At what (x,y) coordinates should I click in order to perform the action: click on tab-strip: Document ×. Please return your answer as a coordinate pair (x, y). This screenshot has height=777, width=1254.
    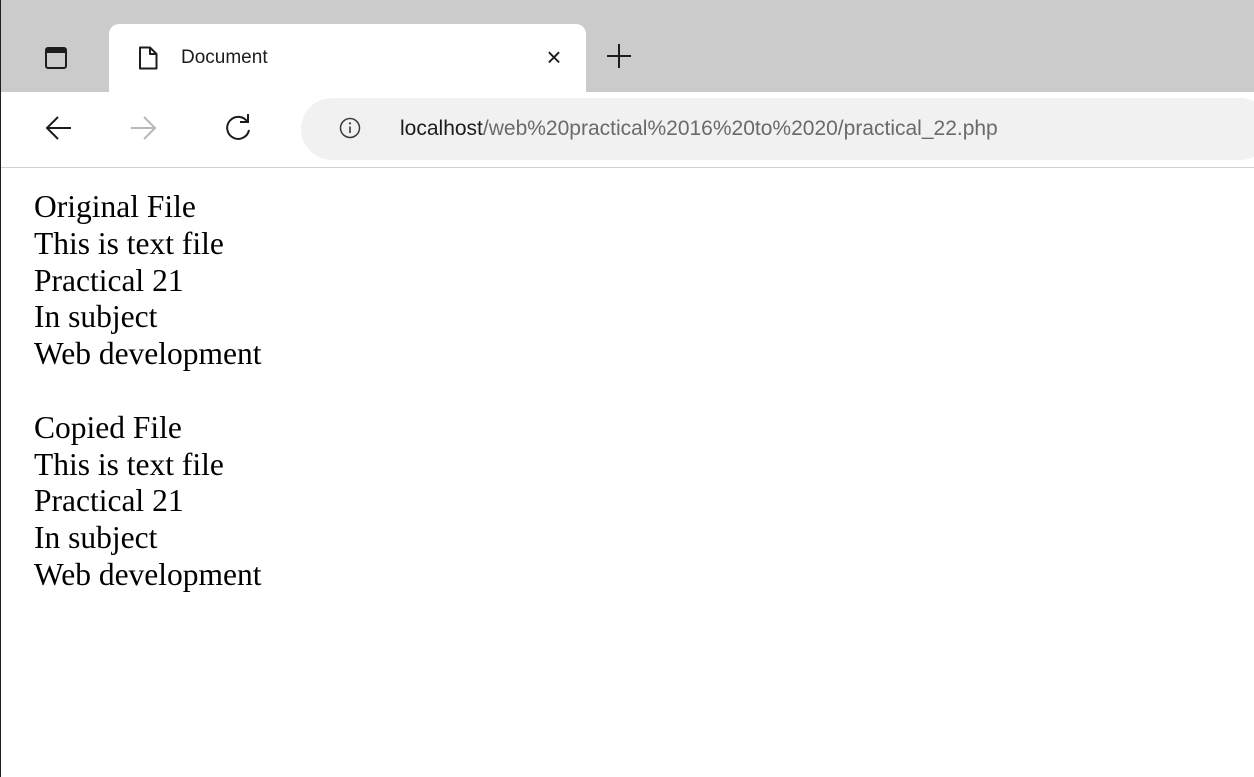
    Looking at the image, I should click on (627, 46).